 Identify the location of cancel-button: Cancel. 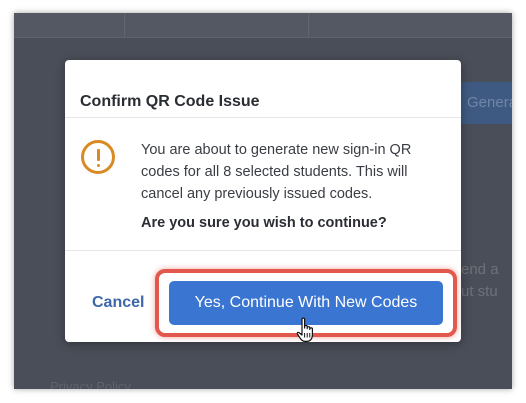
(118, 303).